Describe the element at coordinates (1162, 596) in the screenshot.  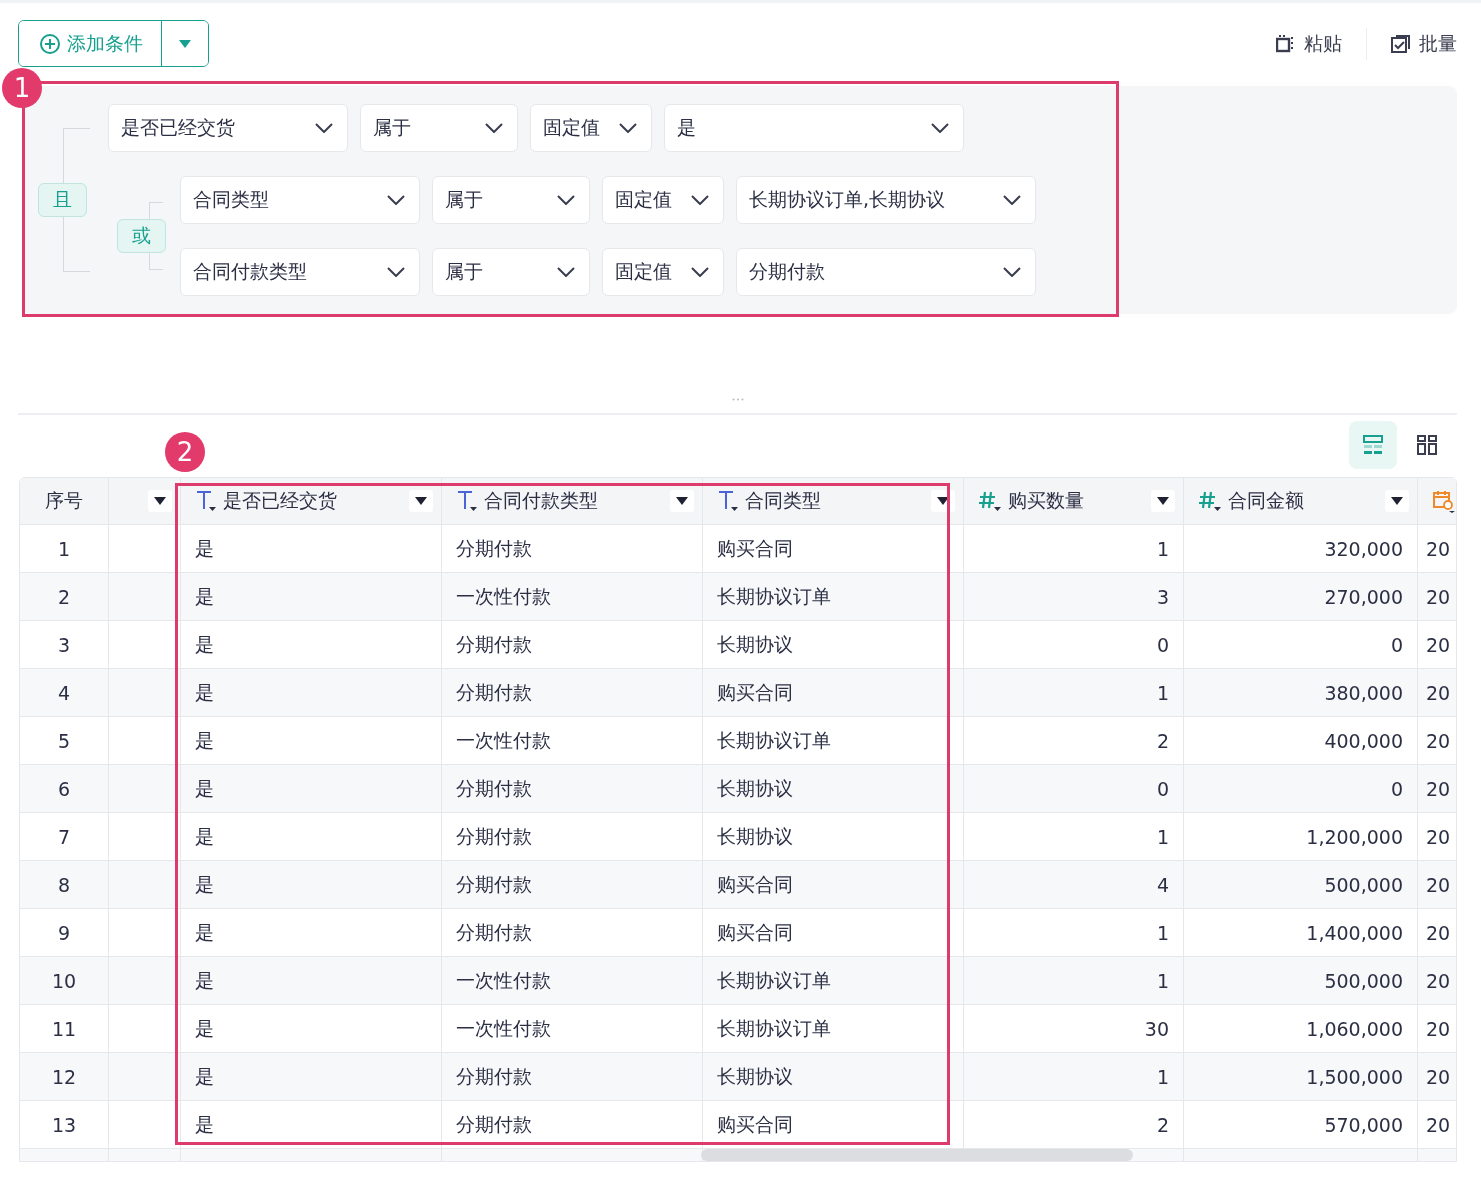
I see `table-cell: 3` at that location.